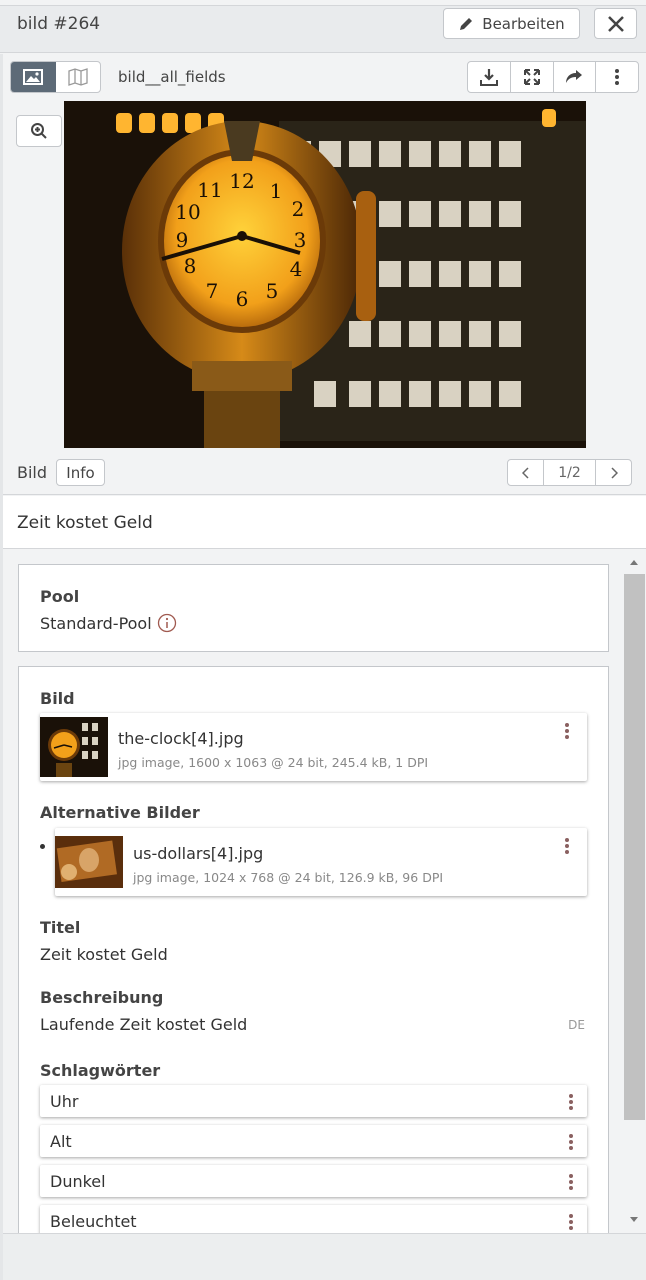  Describe the element at coordinates (100, 1070) in the screenshot. I see `schlagwoerter-label: Schlagwörter` at that location.